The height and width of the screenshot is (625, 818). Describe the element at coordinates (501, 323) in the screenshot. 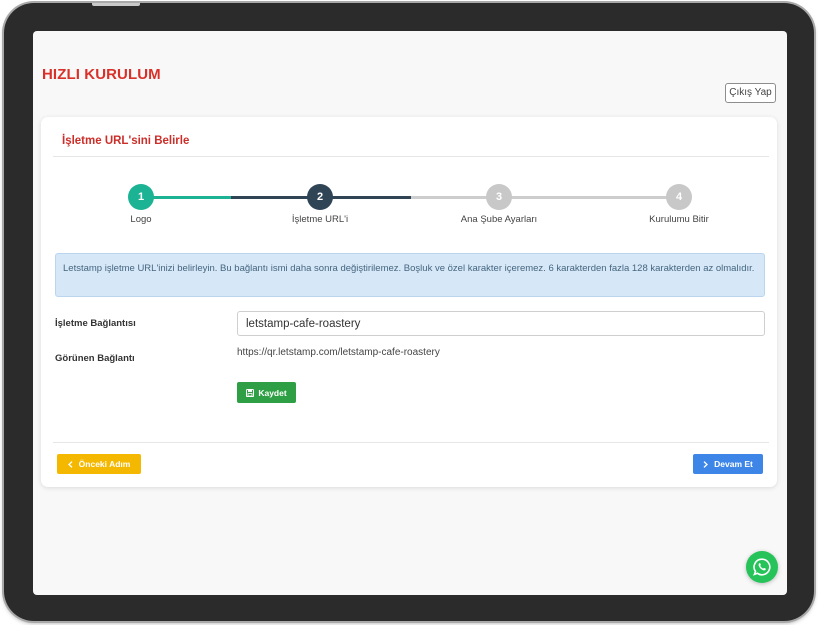

I see `business-link-input` at that location.